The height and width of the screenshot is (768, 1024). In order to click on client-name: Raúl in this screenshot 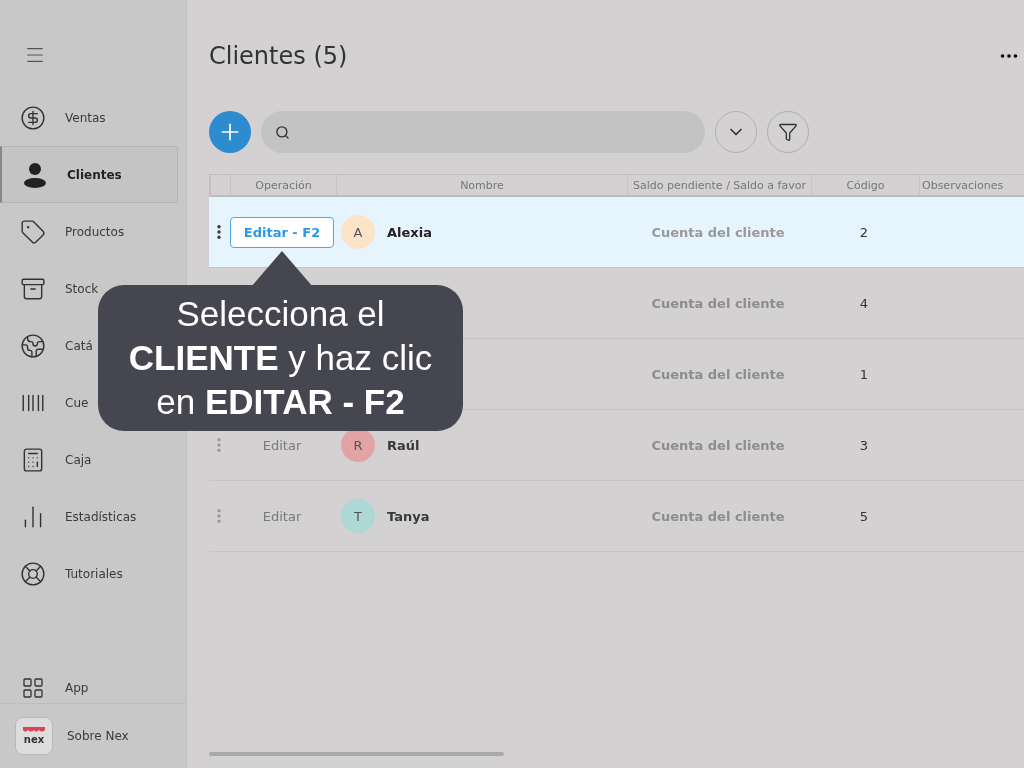, I will do `click(403, 445)`.